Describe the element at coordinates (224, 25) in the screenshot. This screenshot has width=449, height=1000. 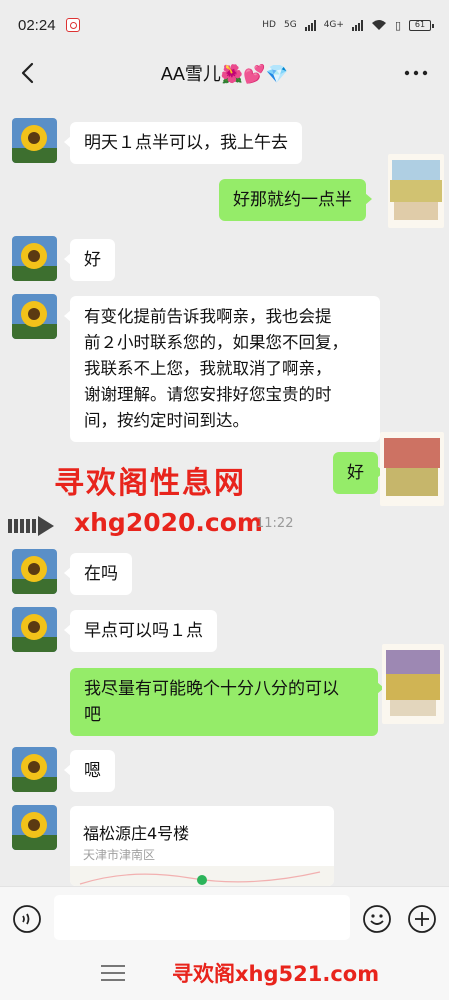
I see `status-bar: 02:24 HD 5G 4G+ ▯ 61` at that location.